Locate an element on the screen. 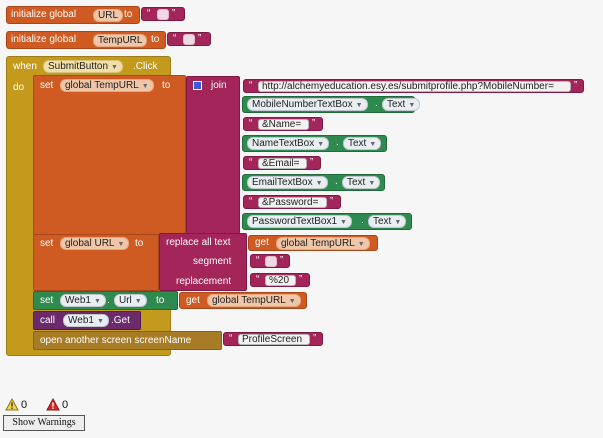 This screenshot has height=438, width=603. join-label: join is located at coordinates (219, 85).